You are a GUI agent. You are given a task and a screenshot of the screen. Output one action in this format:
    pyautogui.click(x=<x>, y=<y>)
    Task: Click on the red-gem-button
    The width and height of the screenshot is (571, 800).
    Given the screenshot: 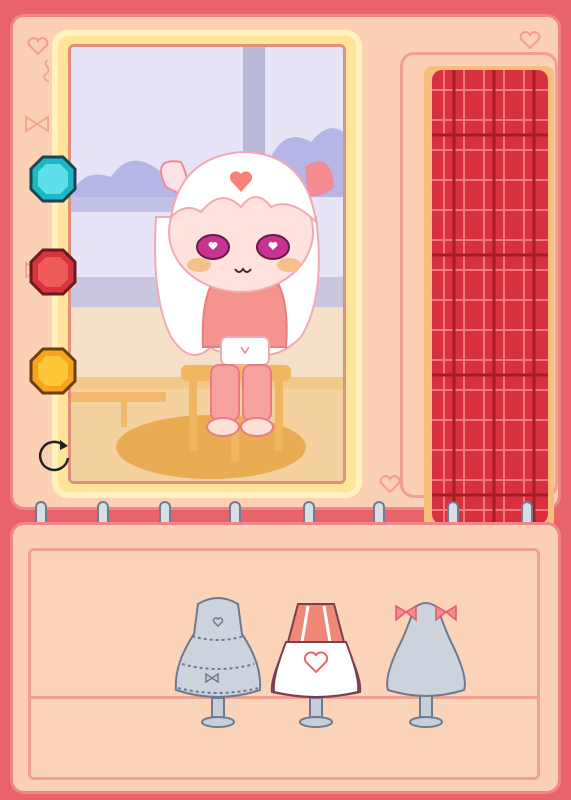 What is the action you would take?
    pyautogui.click(x=53, y=272)
    